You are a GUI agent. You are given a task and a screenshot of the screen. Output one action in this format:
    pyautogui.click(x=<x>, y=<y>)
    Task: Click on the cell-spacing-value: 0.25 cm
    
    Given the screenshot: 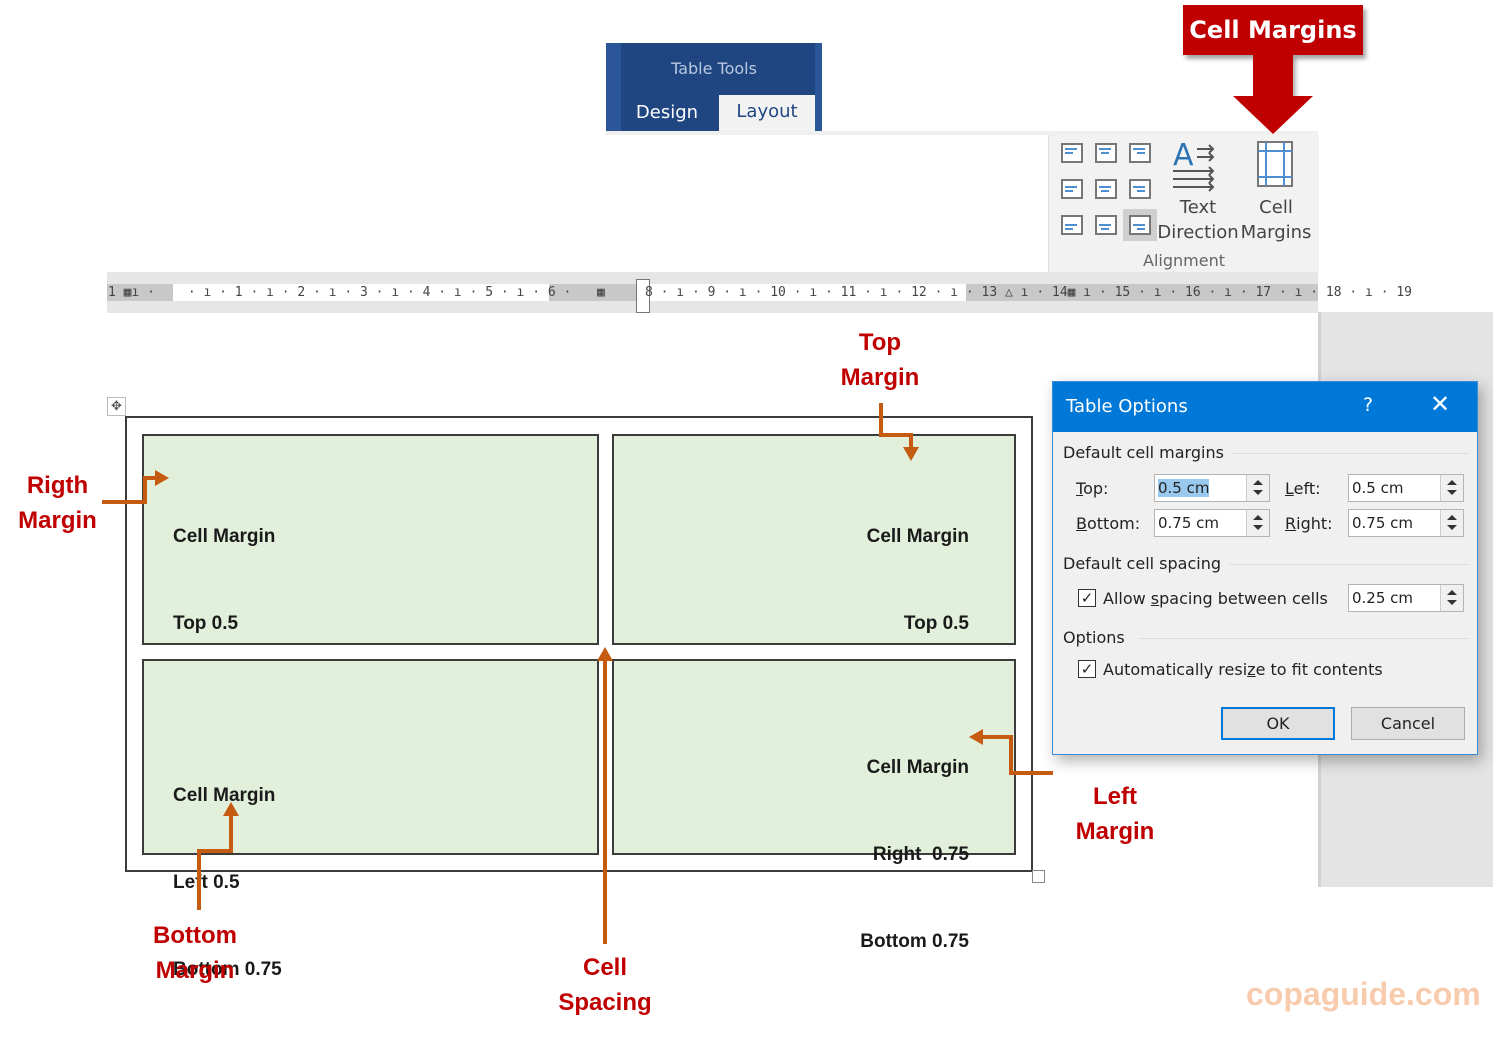 What is the action you would take?
    pyautogui.click(x=1383, y=598)
    